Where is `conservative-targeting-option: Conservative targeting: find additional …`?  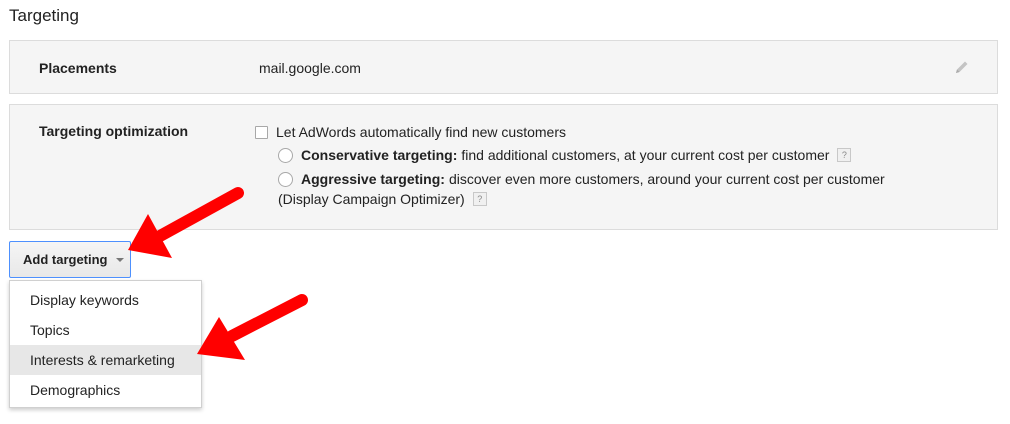 conservative-targeting-option: Conservative targeting: find additional … is located at coordinates (565, 155).